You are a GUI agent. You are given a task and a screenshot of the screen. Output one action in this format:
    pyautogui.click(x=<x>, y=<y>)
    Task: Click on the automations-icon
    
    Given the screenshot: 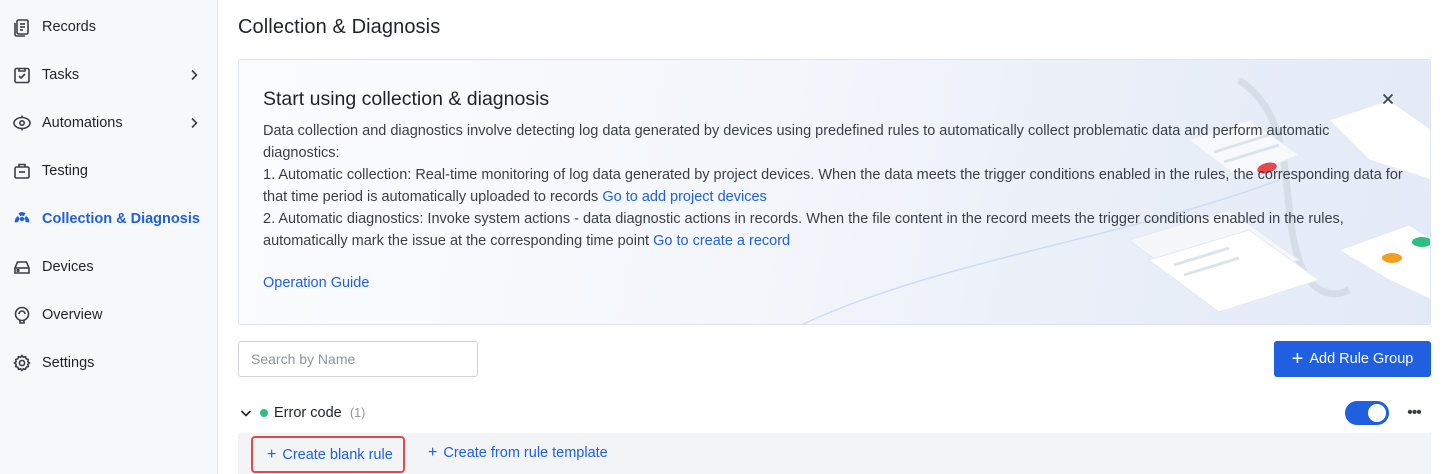 What is the action you would take?
    pyautogui.click(x=22, y=123)
    